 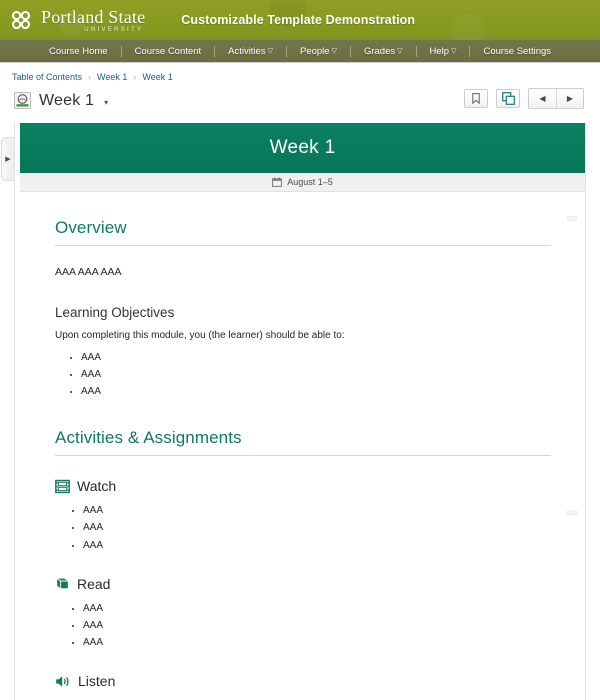 I want to click on page-title: Week 1, so click(x=67, y=100).